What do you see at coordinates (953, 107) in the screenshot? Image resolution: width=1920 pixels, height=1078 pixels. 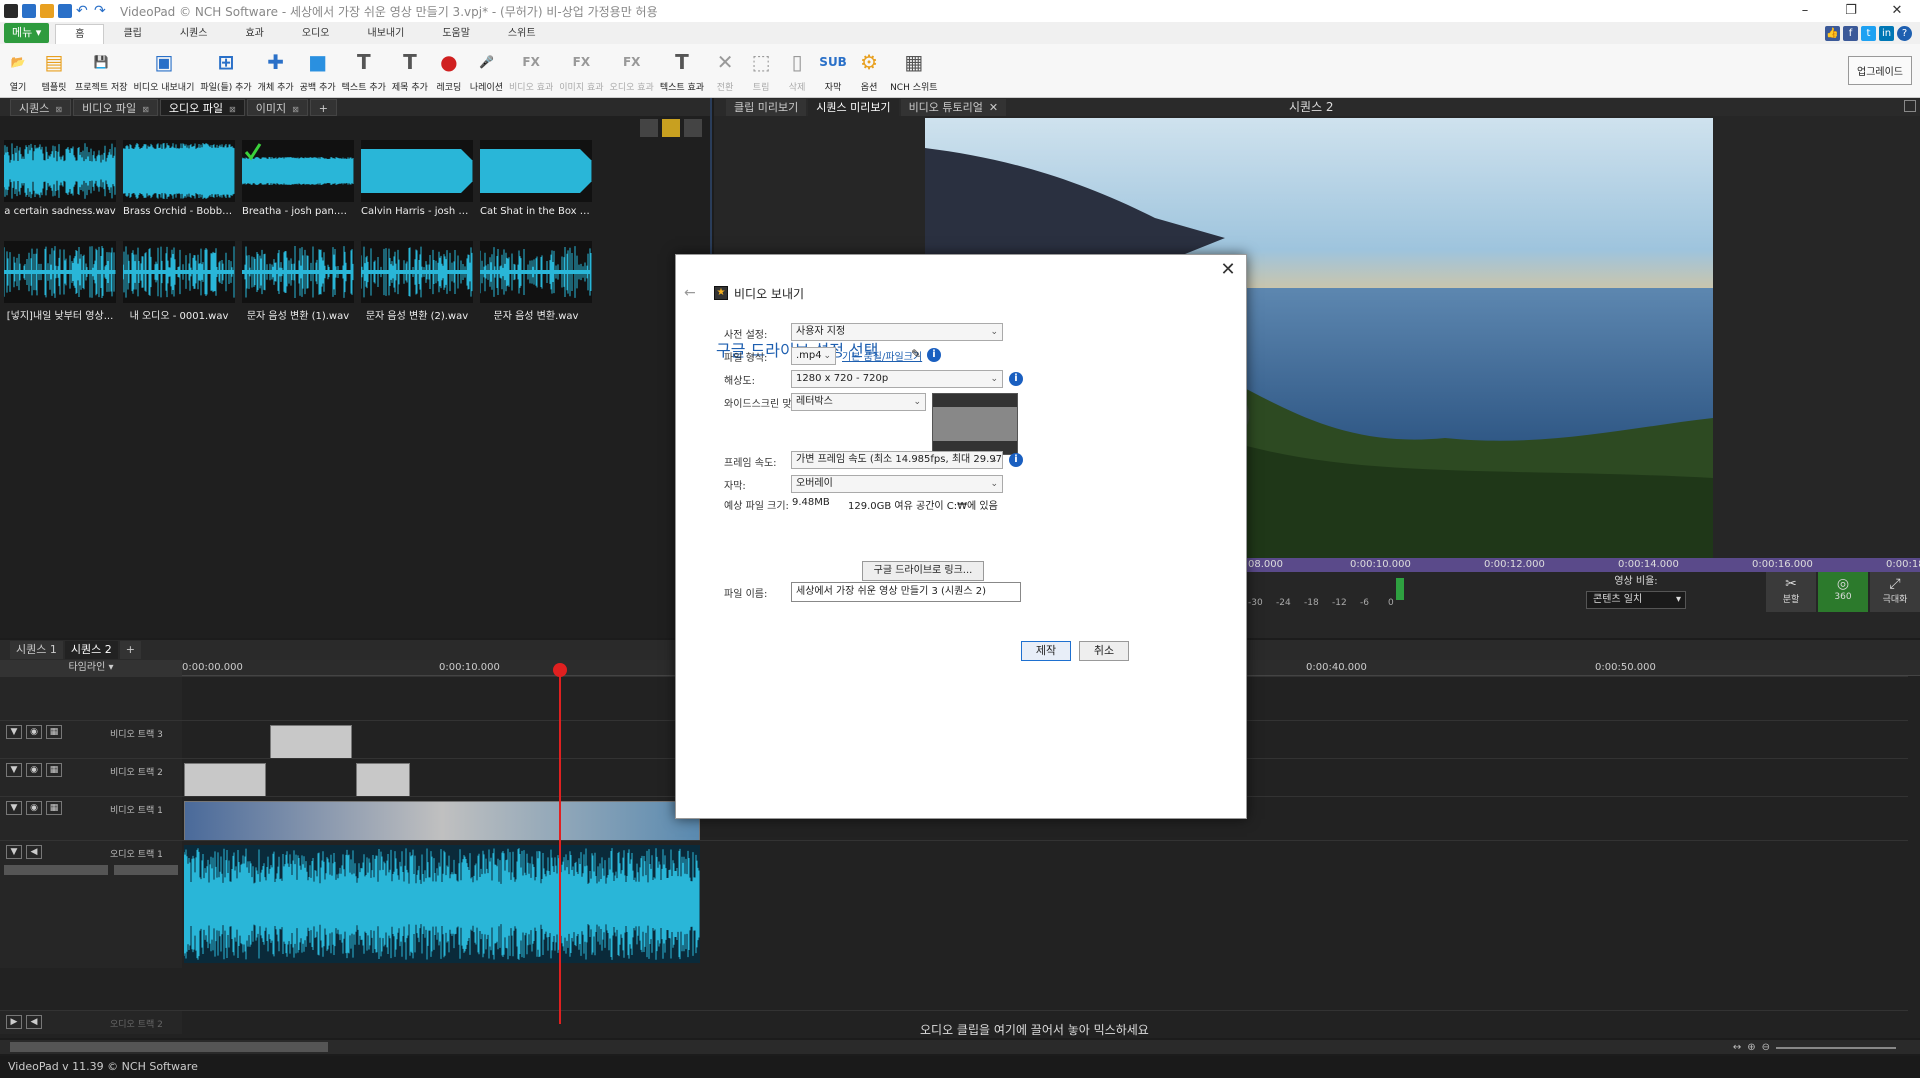 I see `preview-tab: 비디오 튜토리얼 ✕` at bounding box center [953, 107].